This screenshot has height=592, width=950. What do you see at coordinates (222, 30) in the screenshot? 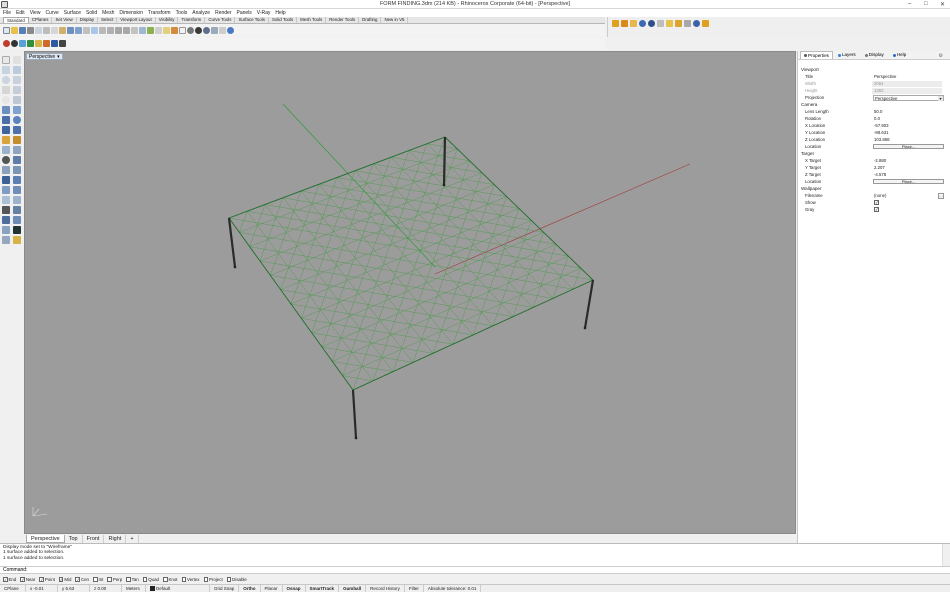
I see `options-icon` at bounding box center [222, 30].